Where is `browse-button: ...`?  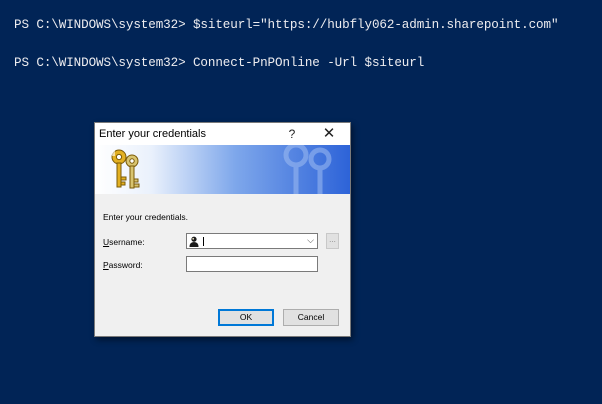 browse-button: ... is located at coordinates (332, 241).